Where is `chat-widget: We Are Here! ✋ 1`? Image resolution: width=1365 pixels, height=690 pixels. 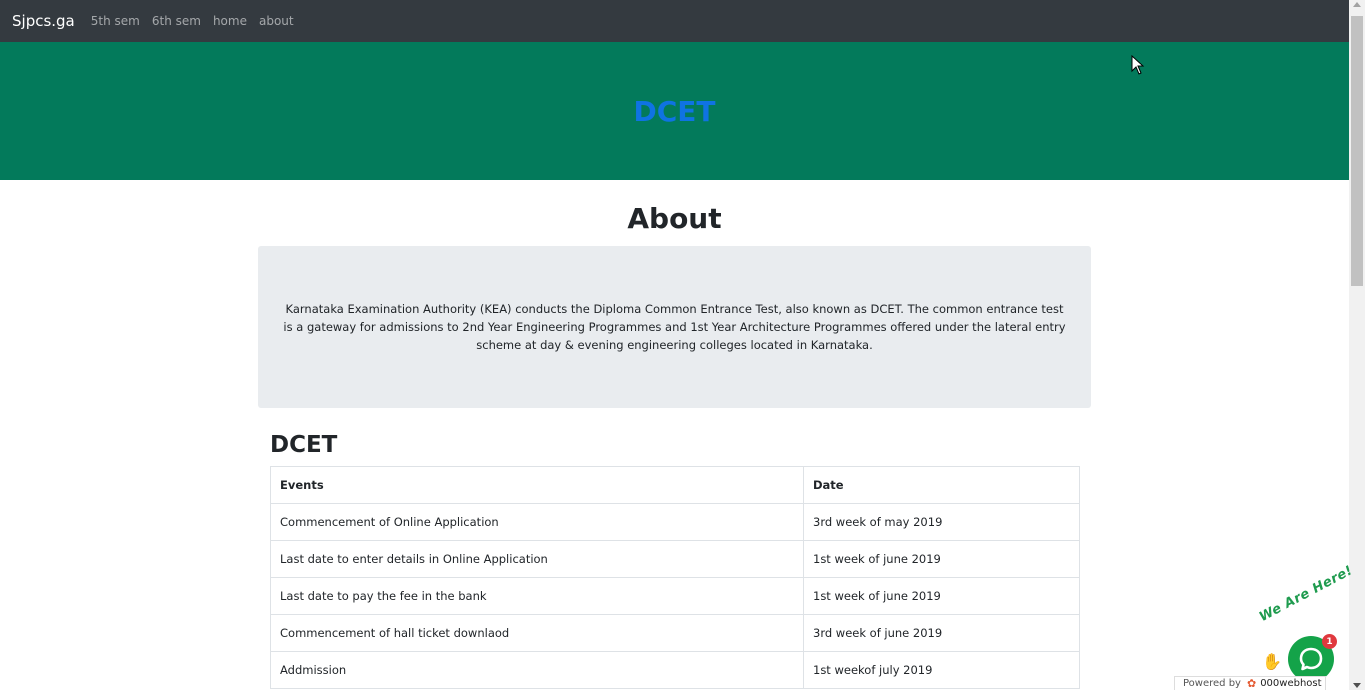
chat-widget: We Are Here! ✋ 1 is located at coordinates (1305, 622).